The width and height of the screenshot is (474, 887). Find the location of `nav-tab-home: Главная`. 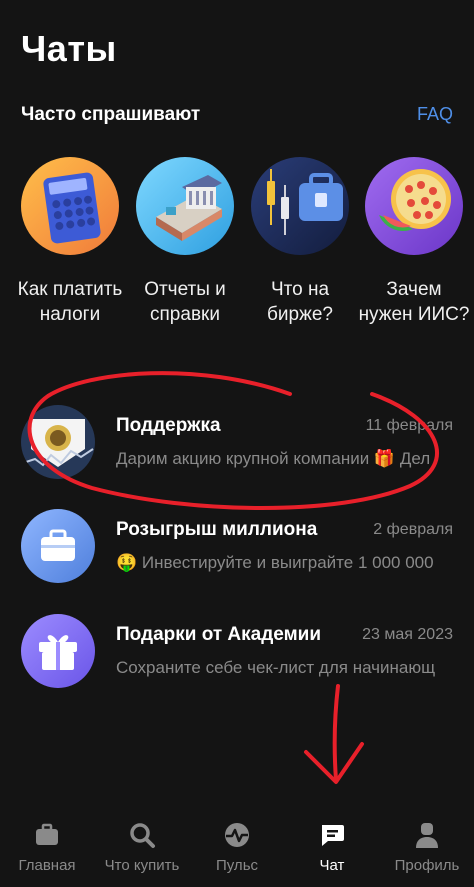

nav-tab-home: Главная is located at coordinates (47, 847).